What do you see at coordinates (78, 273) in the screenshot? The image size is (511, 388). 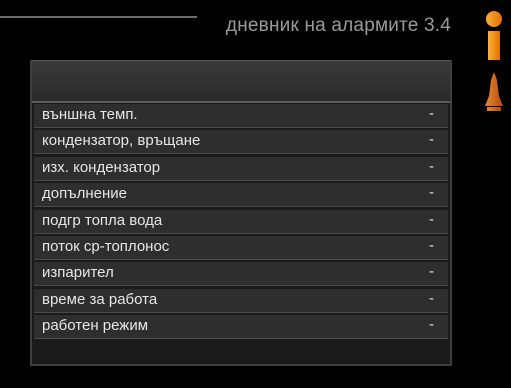 I see `row-label: изпарител` at bounding box center [78, 273].